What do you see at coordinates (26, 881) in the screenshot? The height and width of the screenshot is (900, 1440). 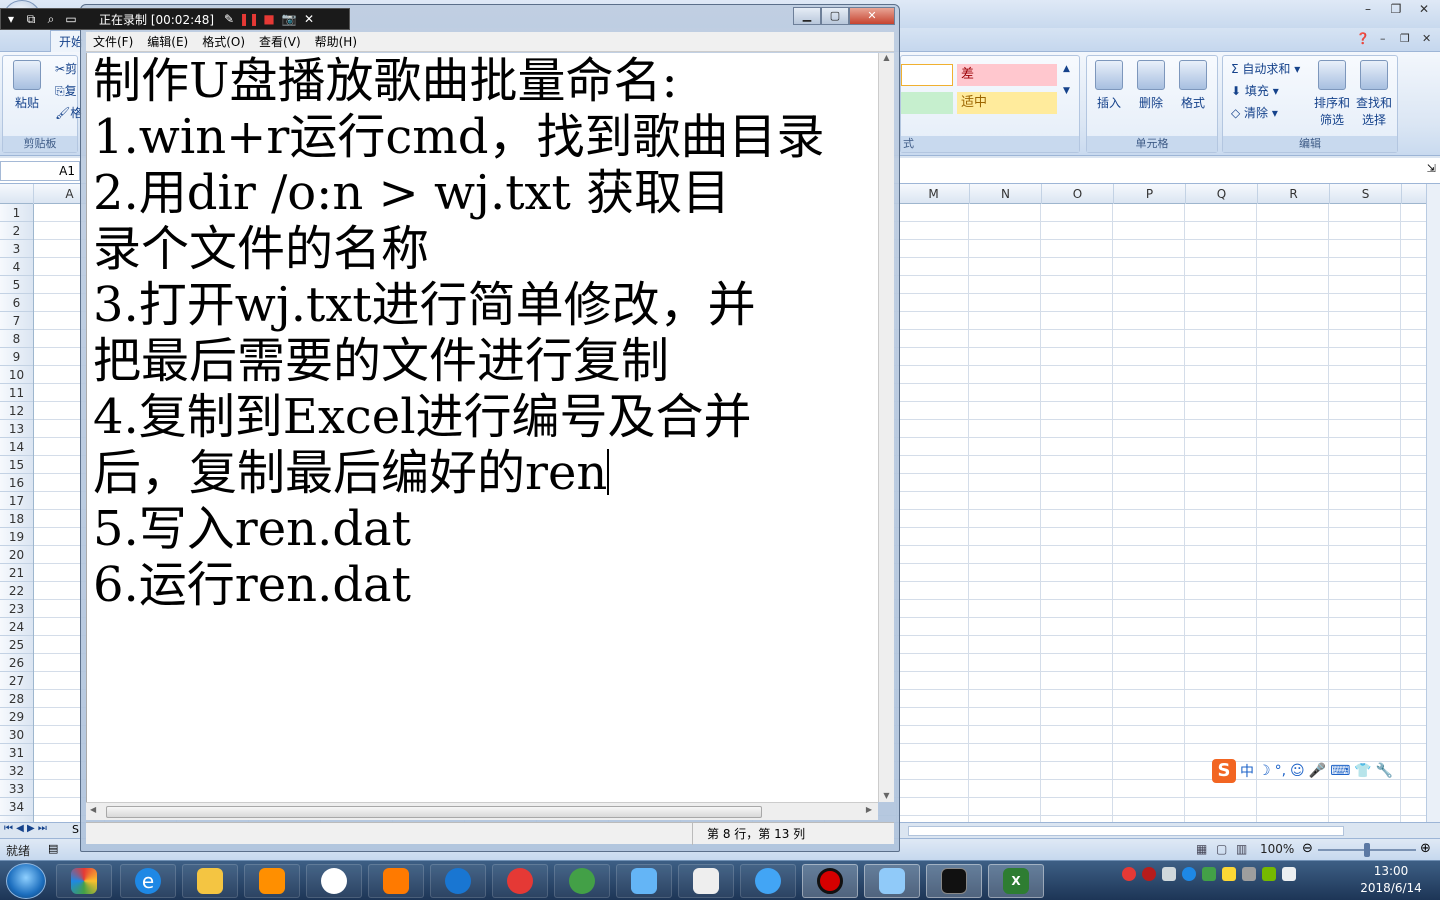 I see `start-button-icon` at bounding box center [26, 881].